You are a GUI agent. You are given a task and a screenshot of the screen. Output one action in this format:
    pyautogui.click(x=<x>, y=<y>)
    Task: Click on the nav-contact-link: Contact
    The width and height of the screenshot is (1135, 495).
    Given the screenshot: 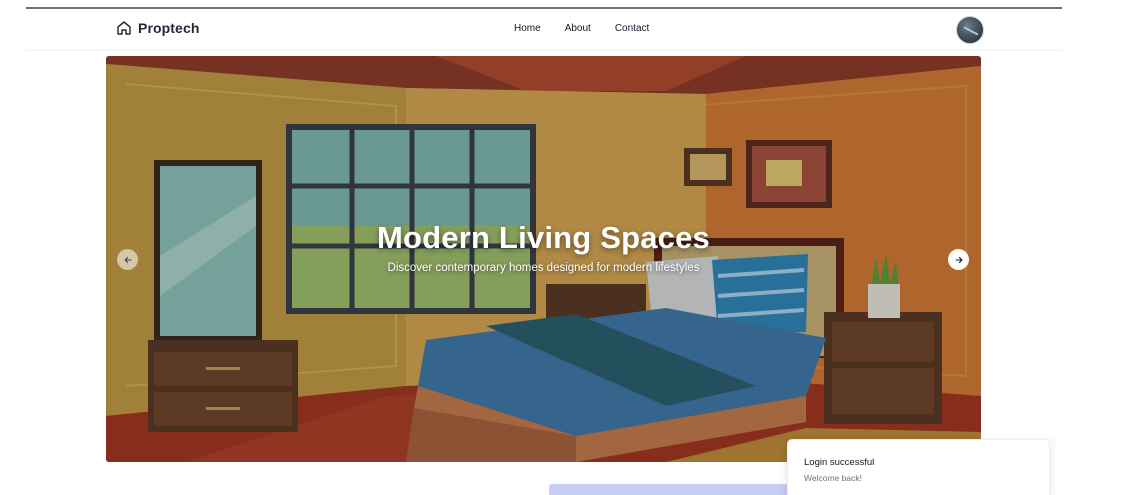 What is the action you would take?
    pyautogui.click(x=632, y=28)
    